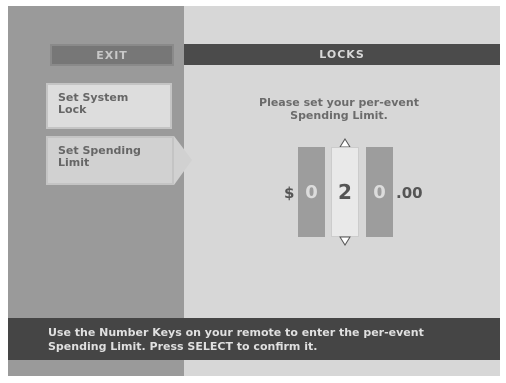 The height and width of the screenshot is (383, 506). What do you see at coordinates (74, 162) in the screenshot?
I see `menu-item-label-line2: Limit` at bounding box center [74, 162].